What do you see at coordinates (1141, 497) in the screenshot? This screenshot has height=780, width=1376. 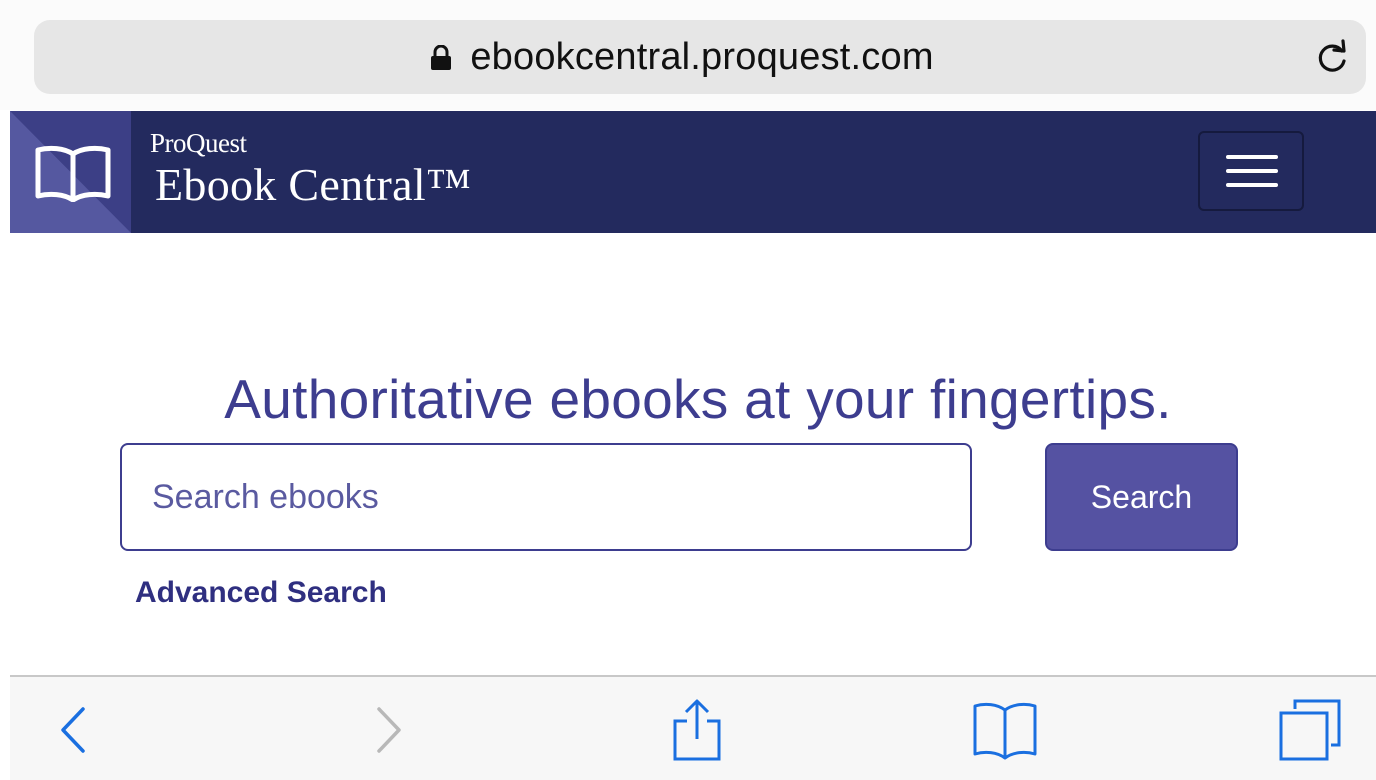 I see `search-button: Search` at bounding box center [1141, 497].